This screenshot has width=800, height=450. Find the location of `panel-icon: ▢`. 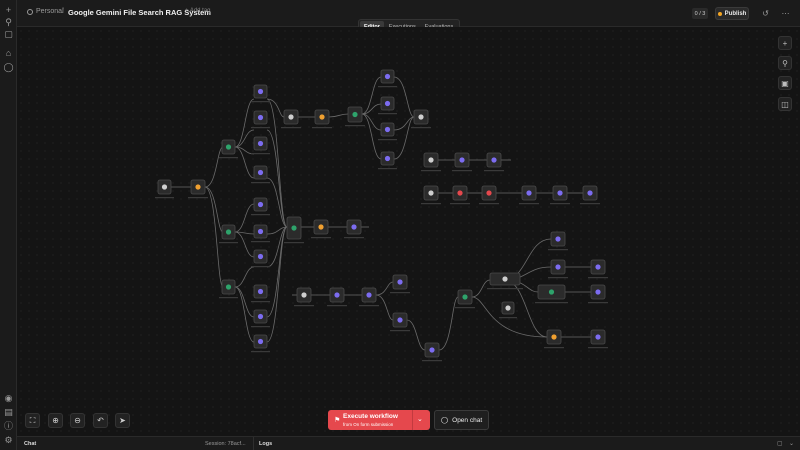

panel-icon: ▢ is located at coordinates (8, 34).